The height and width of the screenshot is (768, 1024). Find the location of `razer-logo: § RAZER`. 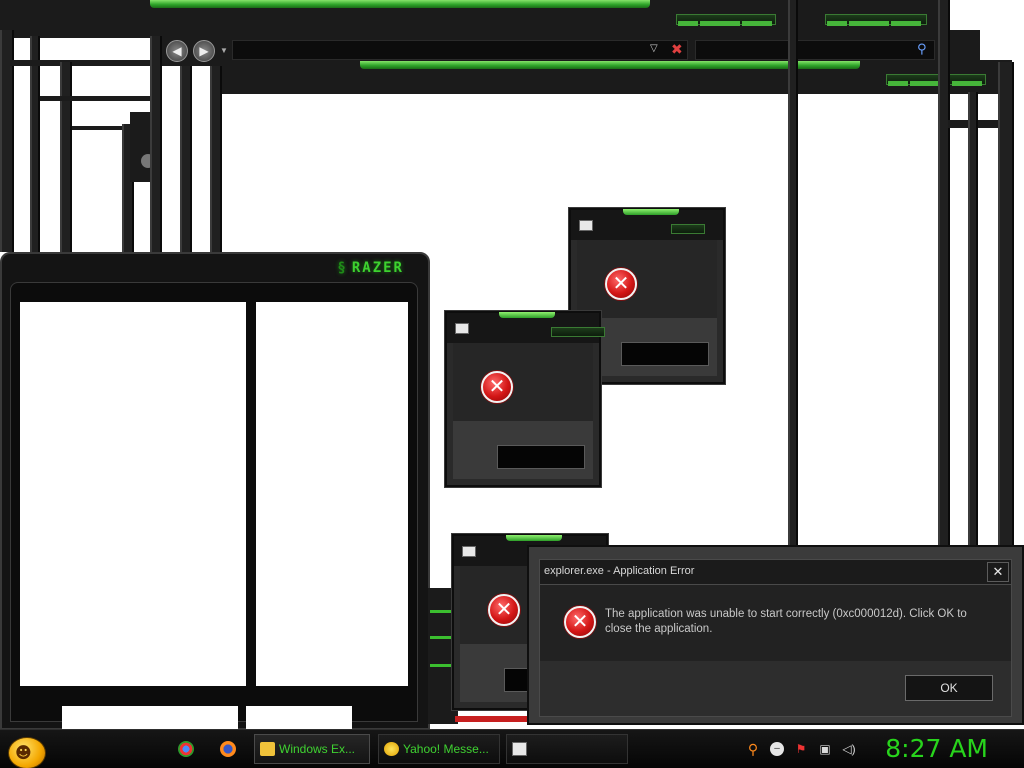

razer-logo: § RAZER is located at coordinates (370, 268).